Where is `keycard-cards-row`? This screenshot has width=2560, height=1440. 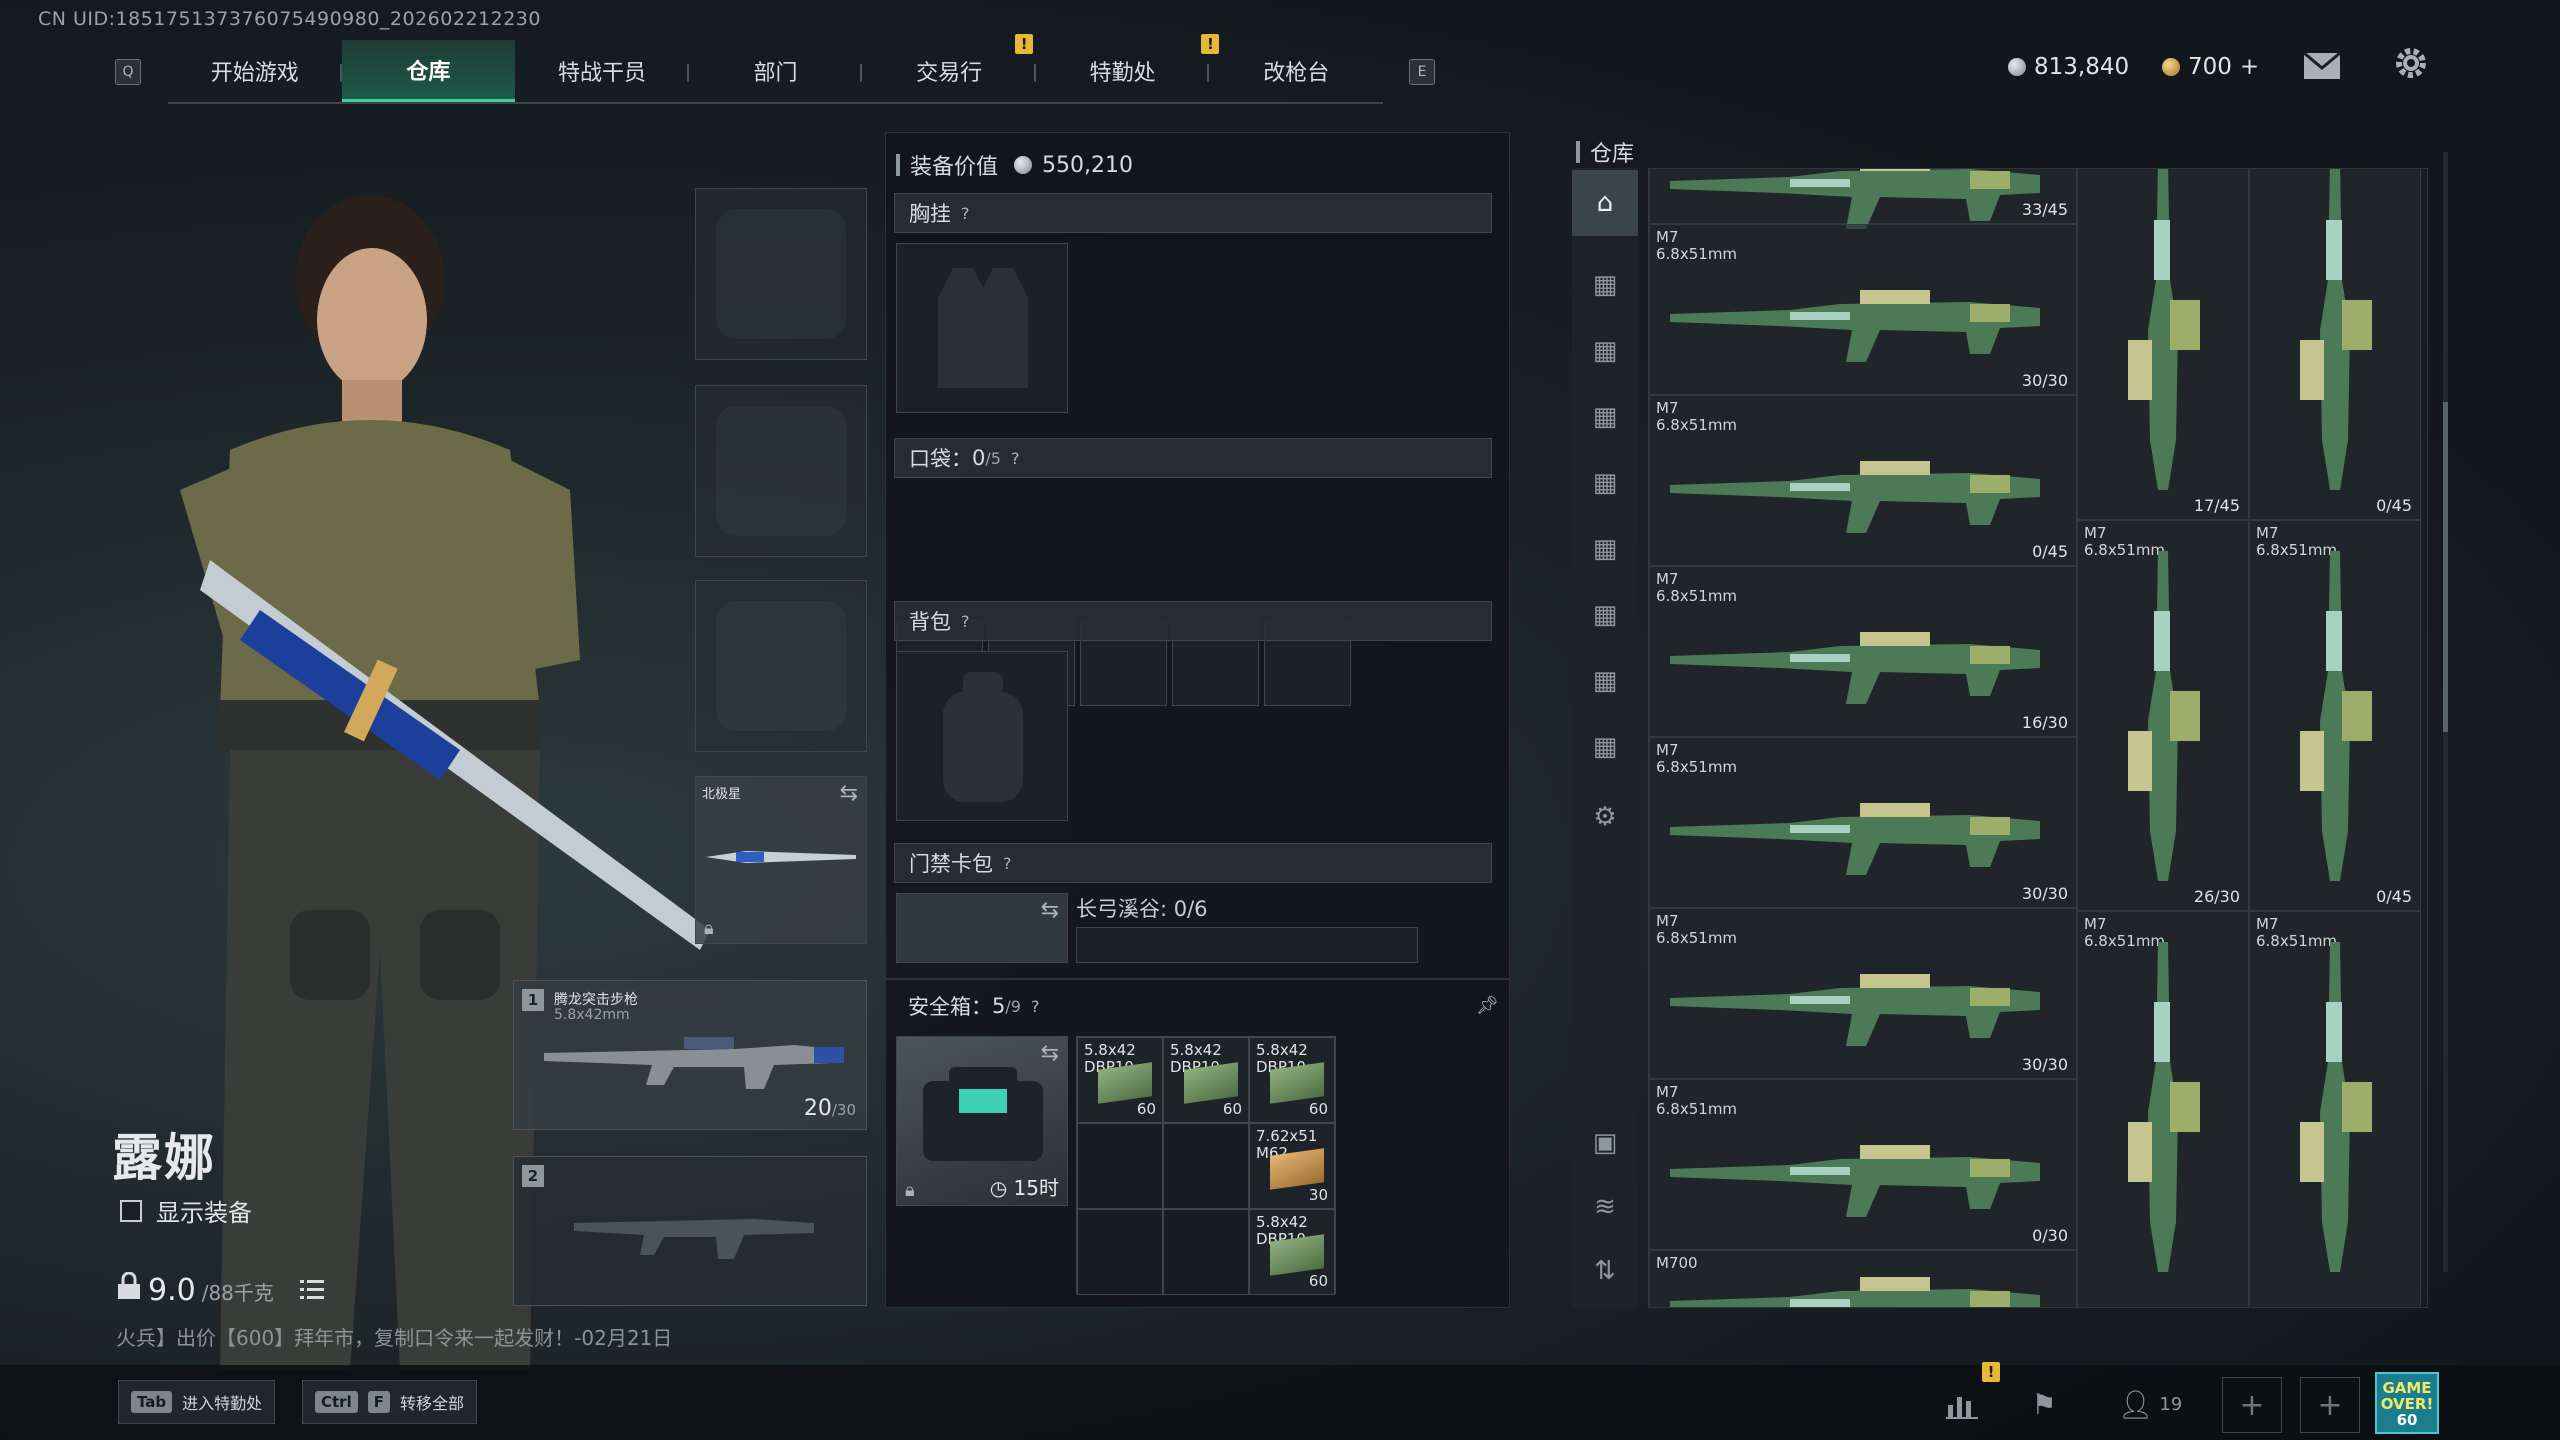 keycard-cards-row is located at coordinates (1247, 945).